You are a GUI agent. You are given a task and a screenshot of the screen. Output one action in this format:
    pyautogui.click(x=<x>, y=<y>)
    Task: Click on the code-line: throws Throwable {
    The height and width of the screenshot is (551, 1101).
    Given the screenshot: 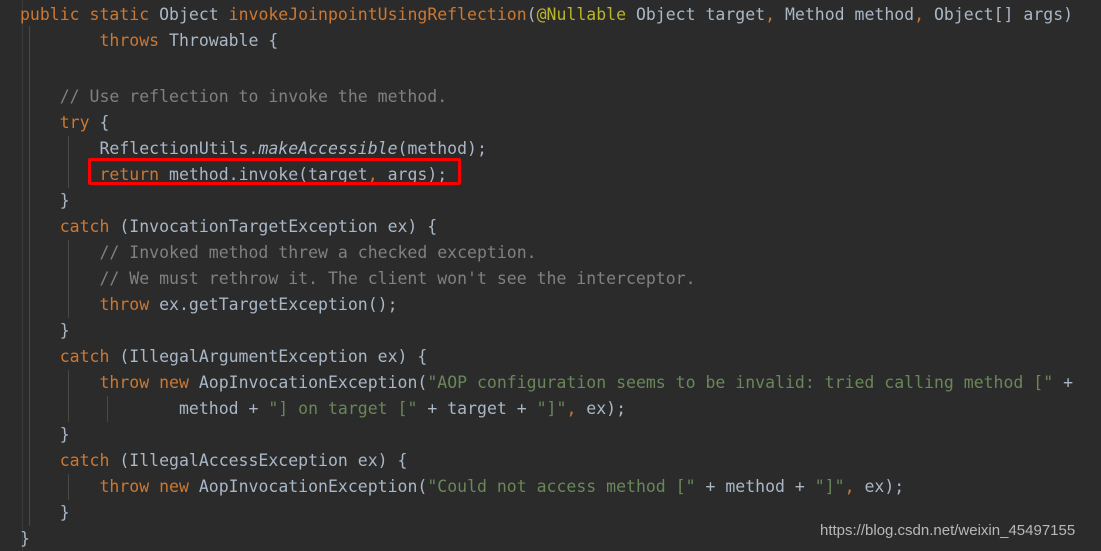 What is the action you would take?
    pyautogui.click(x=550, y=41)
    